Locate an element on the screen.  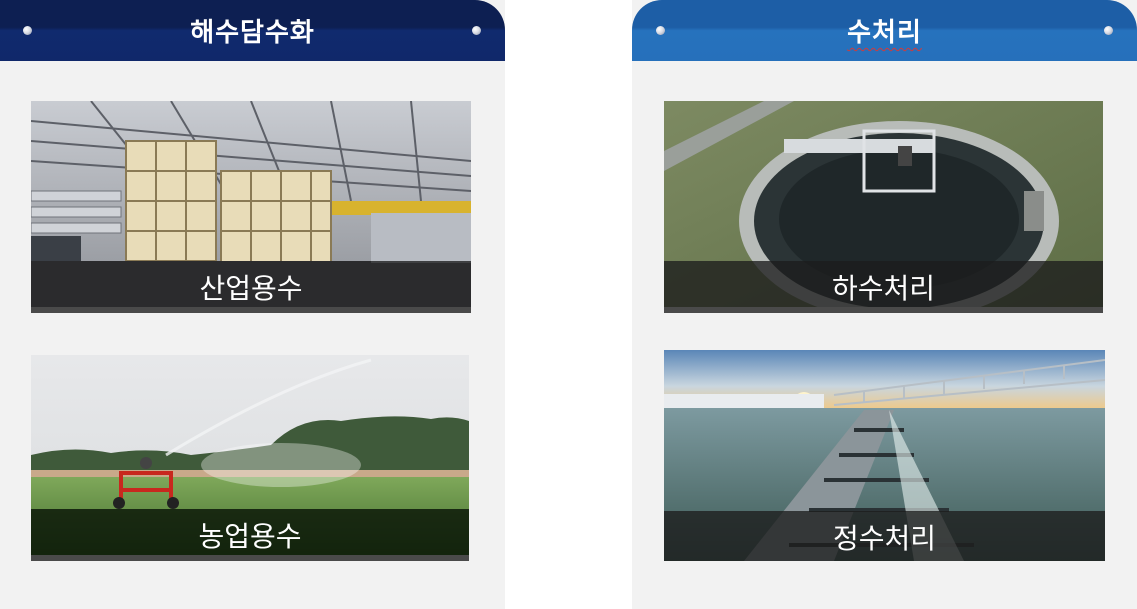
panel-header-desalination: 해수담수화 is located at coordinates (252, 30).